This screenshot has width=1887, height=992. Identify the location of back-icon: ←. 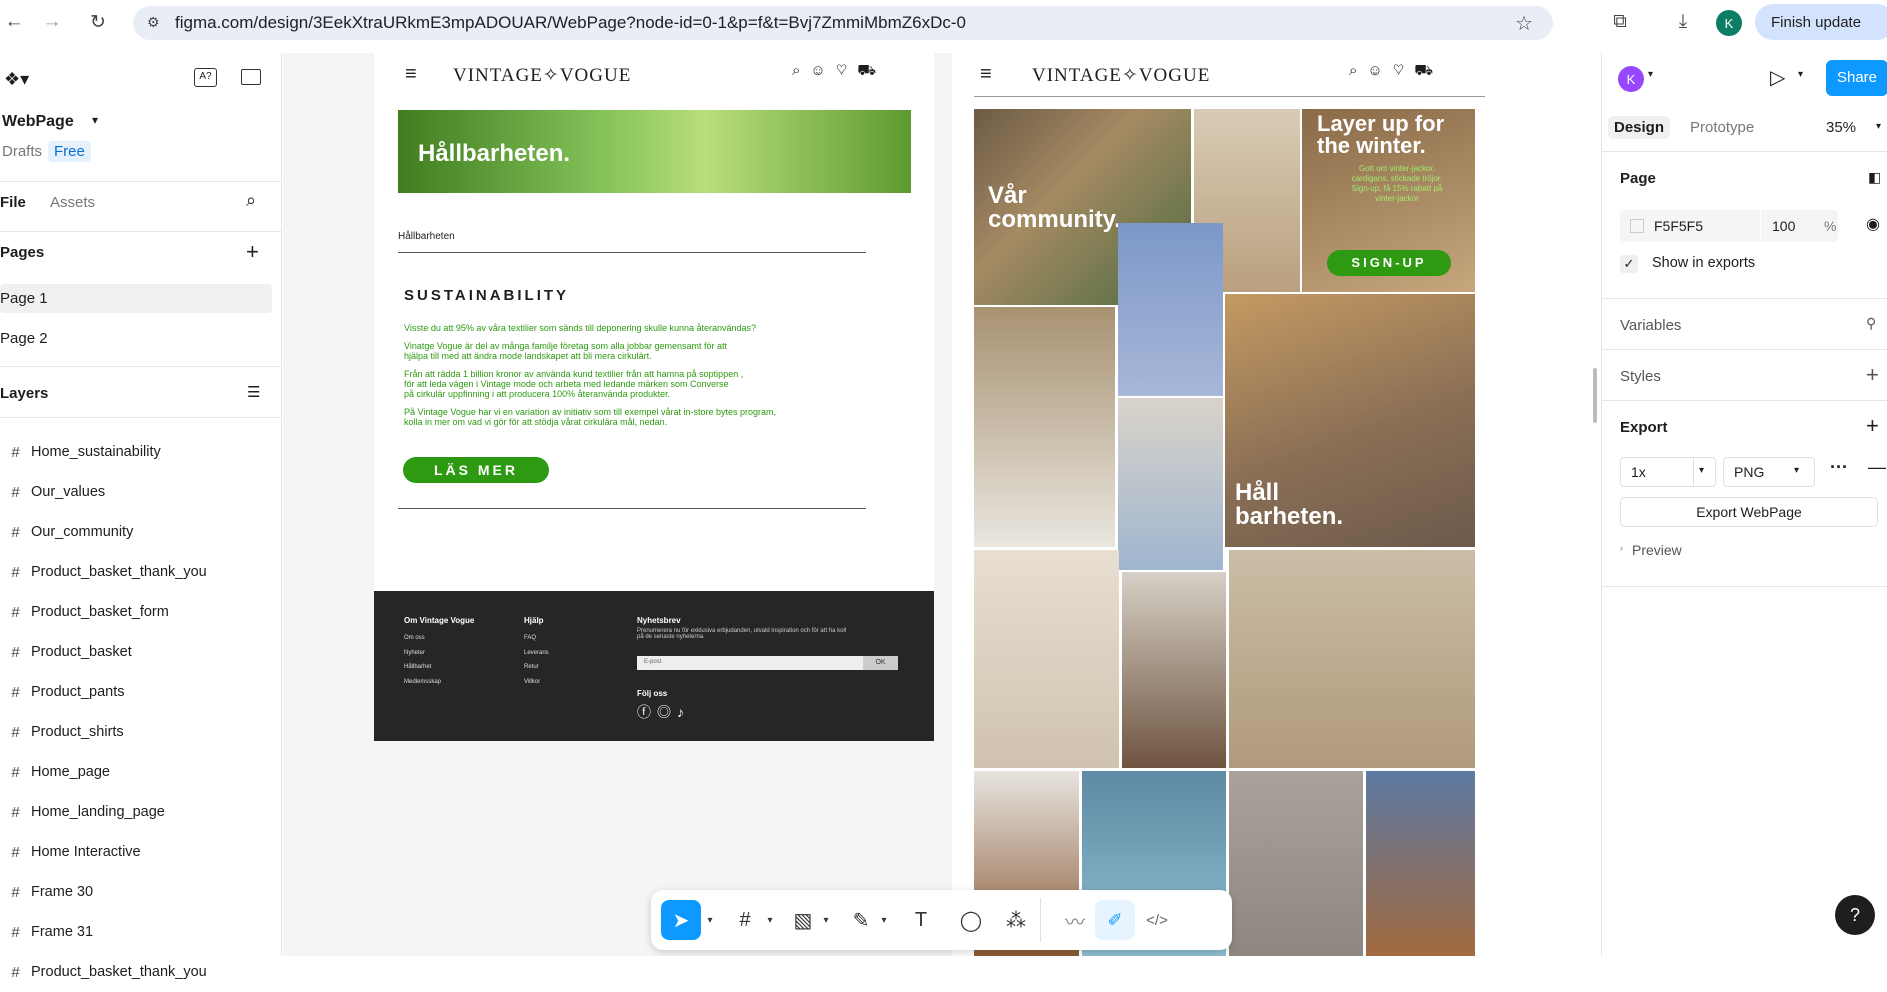
(14, 22).